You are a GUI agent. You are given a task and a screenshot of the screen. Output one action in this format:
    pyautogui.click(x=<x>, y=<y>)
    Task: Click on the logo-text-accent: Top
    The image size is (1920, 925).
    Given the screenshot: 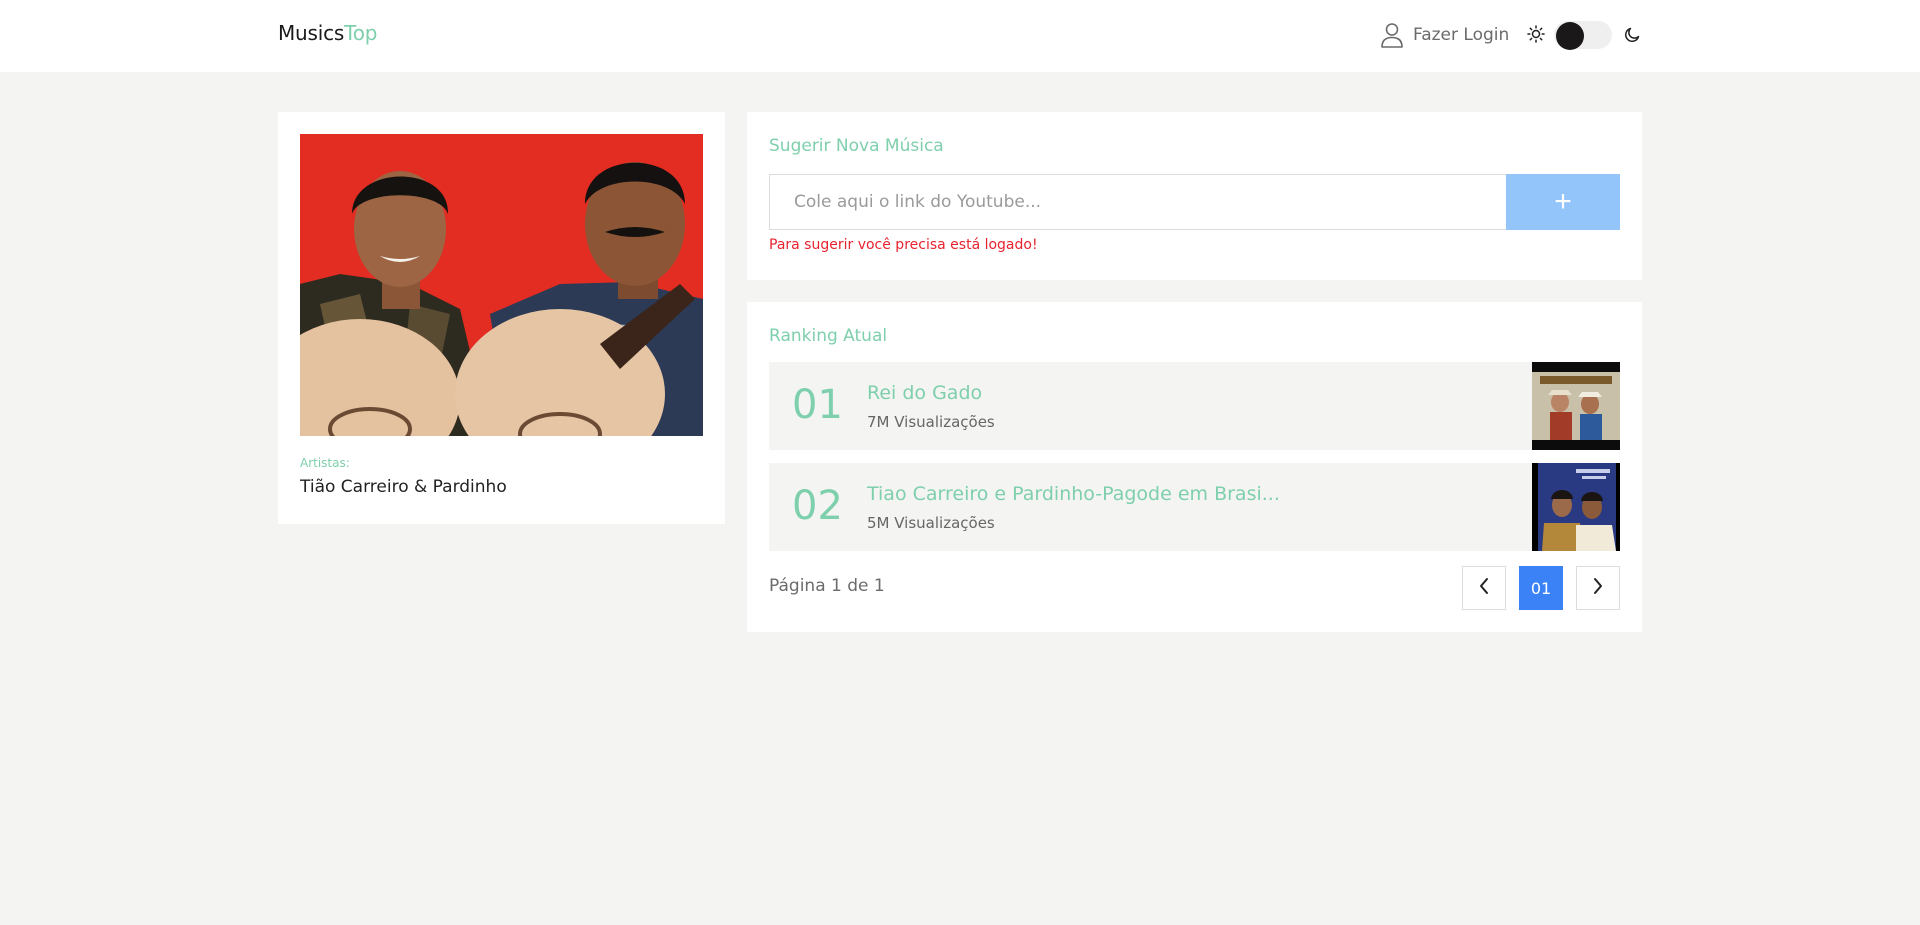 What is the action you would take?
    pyautogui.click(x=361, y=33)
    